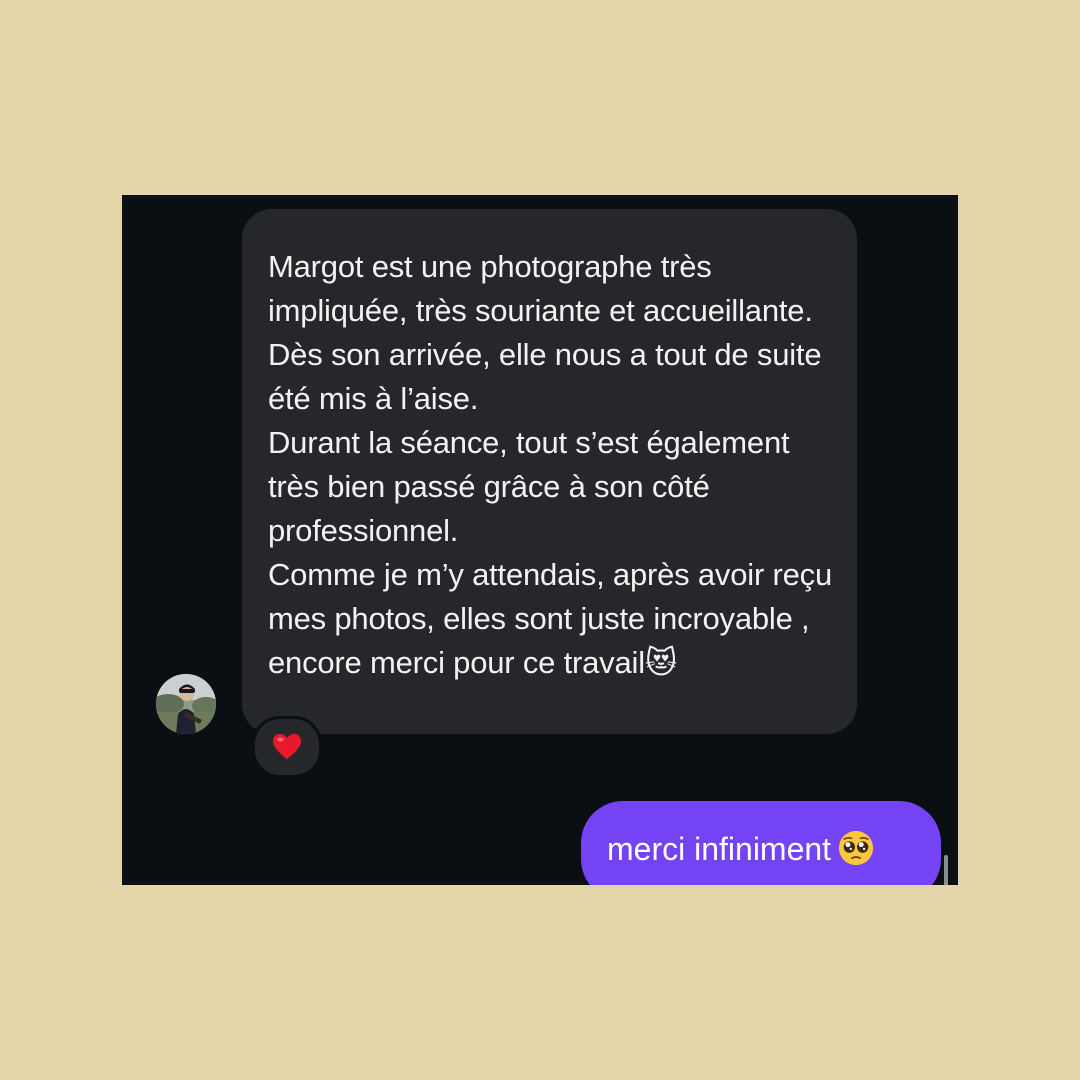 This screenshot has width=1080, height=1080. I want to click on outgoing-message-bubble: merci infiniment, so click(761, 843).